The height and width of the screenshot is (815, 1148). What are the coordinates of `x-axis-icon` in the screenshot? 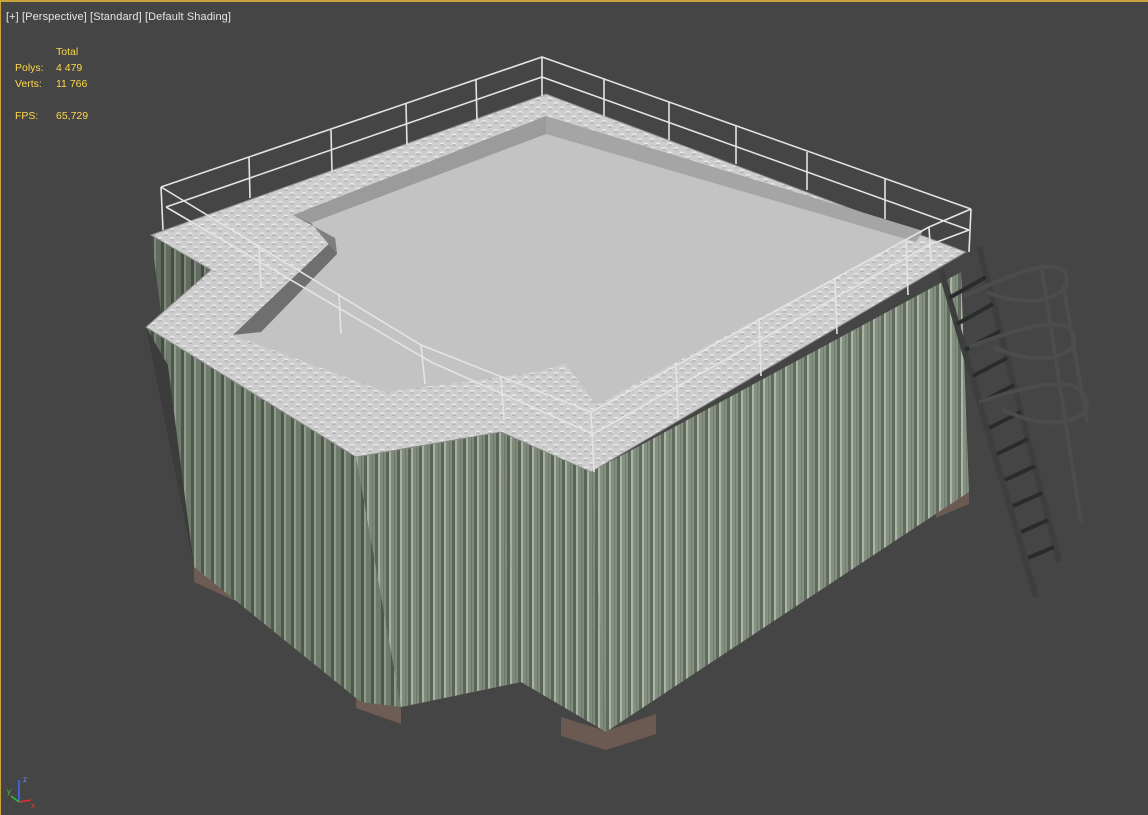 It's located at (25, 801).